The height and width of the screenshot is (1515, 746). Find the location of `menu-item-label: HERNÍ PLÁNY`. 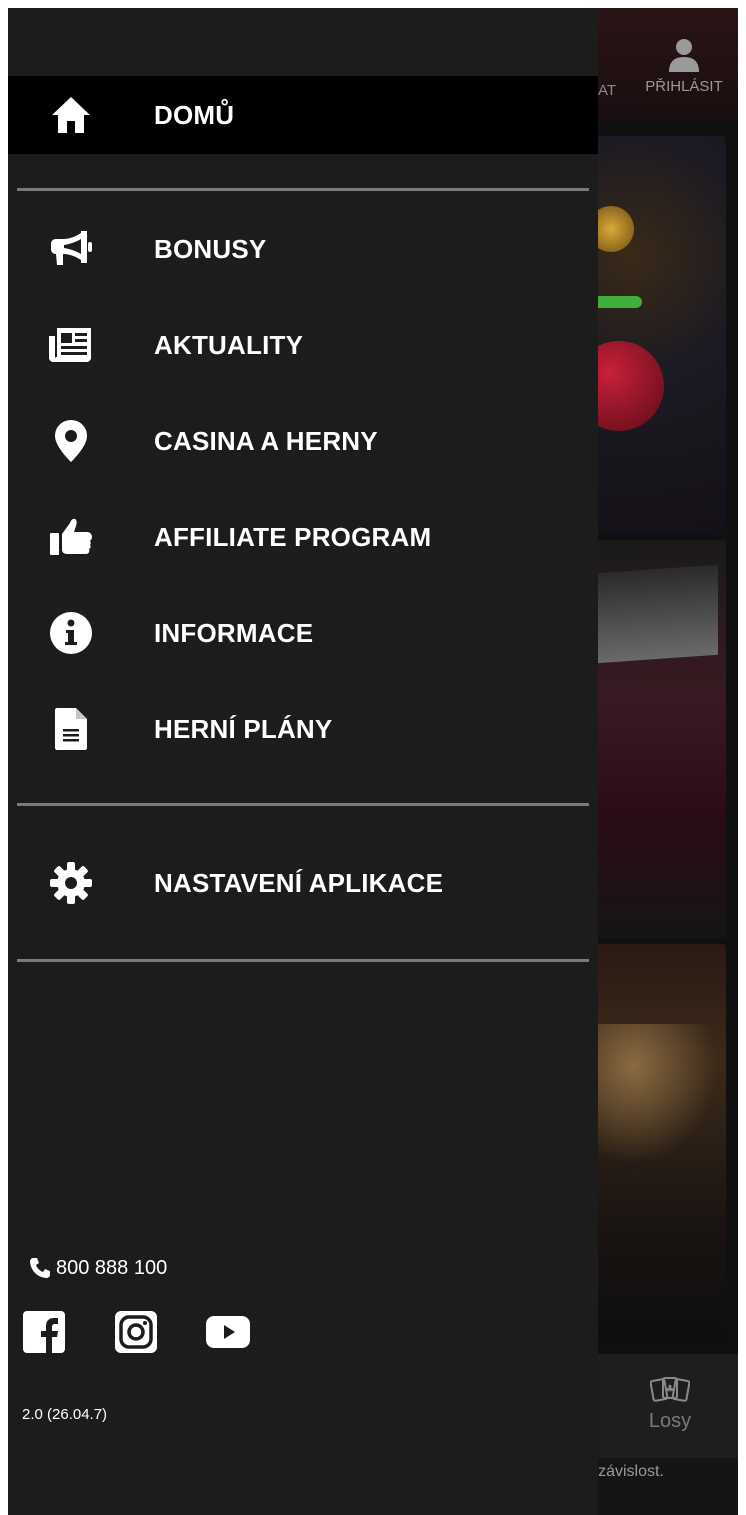

menu-item-label: HERNÍ PLÁNY is located at coordinates (243, 728).